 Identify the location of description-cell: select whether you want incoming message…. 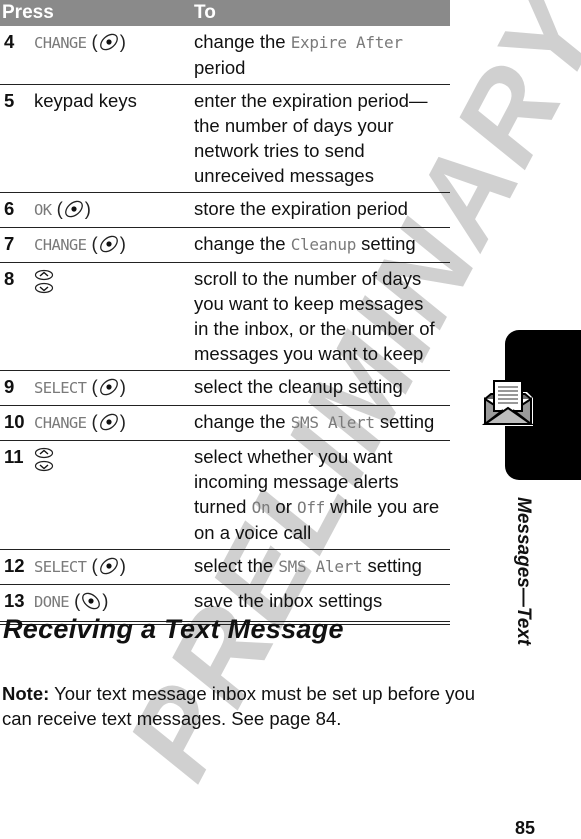
(322, 495).